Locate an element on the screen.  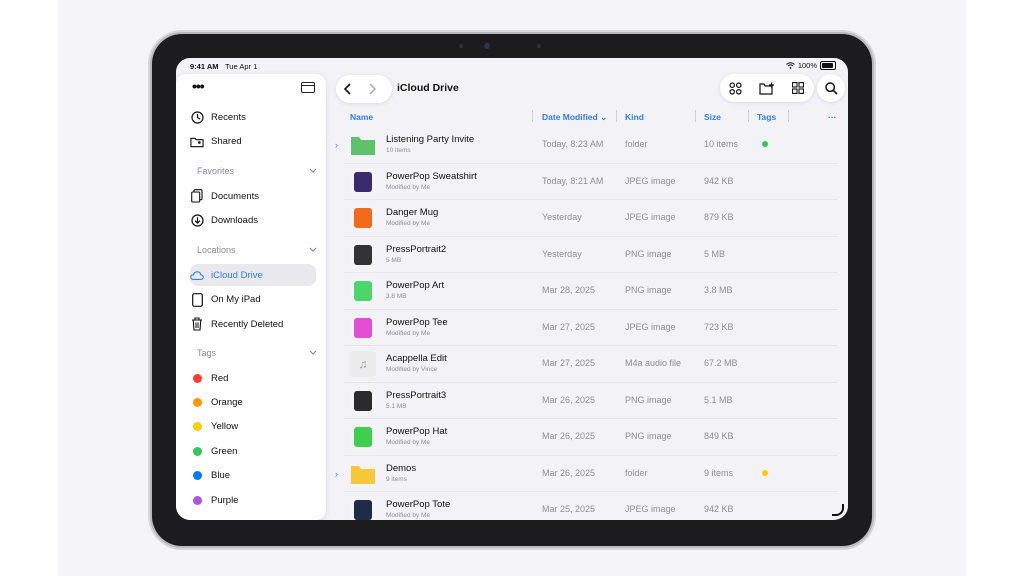
tags-grid-icon is located at coordinates (735, 88).